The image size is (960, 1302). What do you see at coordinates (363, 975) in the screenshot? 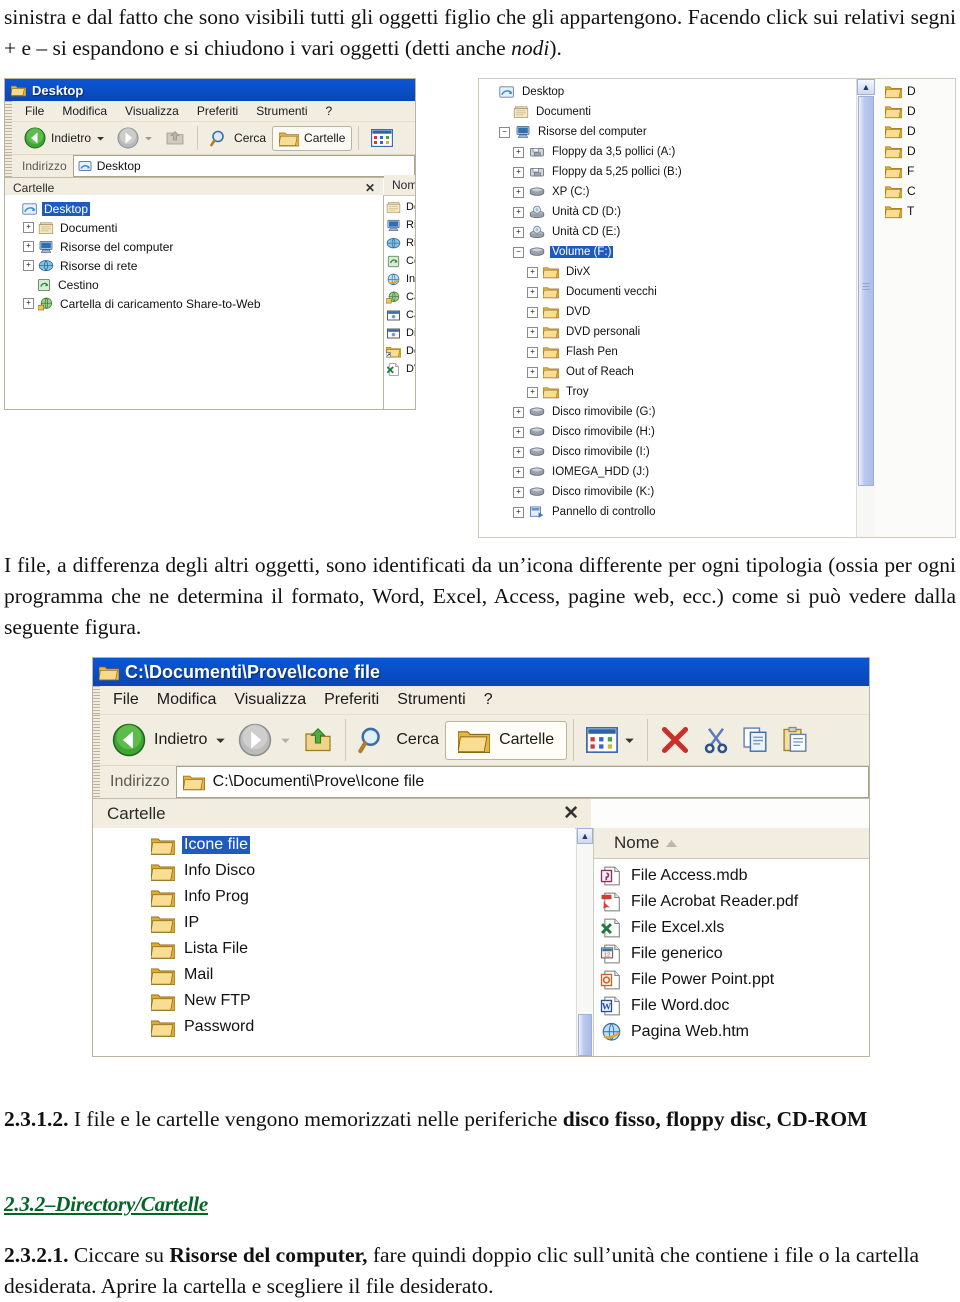
I see `tree-item: Mail` at bounding box center [363, 975].